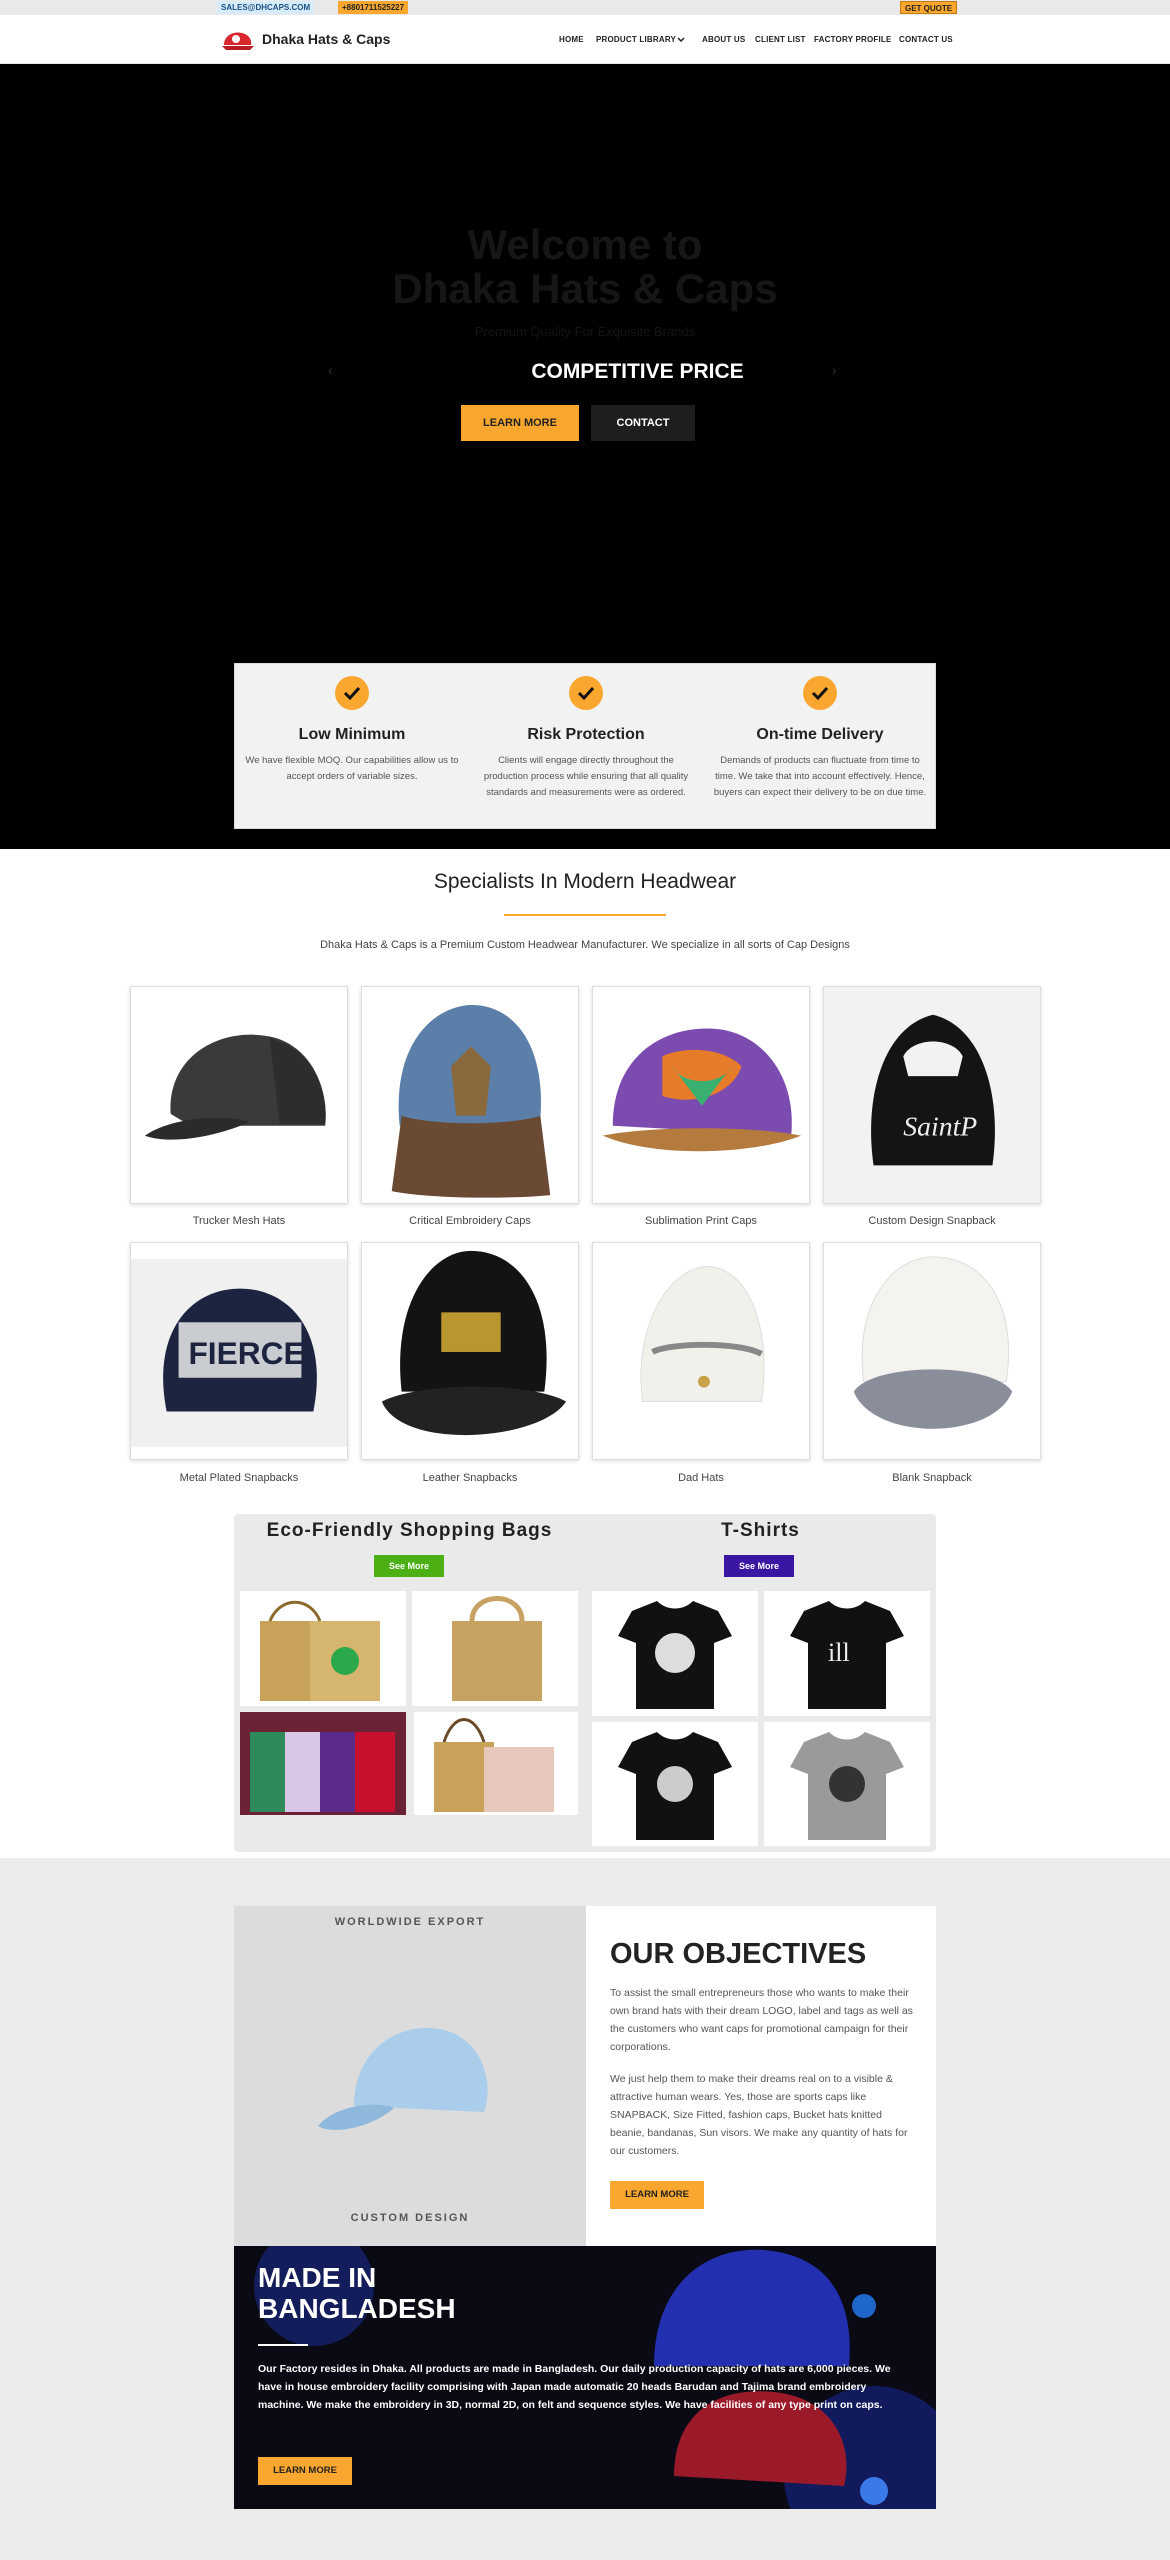 The width and height of the screenshot is (1170, 2560). I want to click on metal-plated-cap-image: FIERCE, so click(239, 1353).